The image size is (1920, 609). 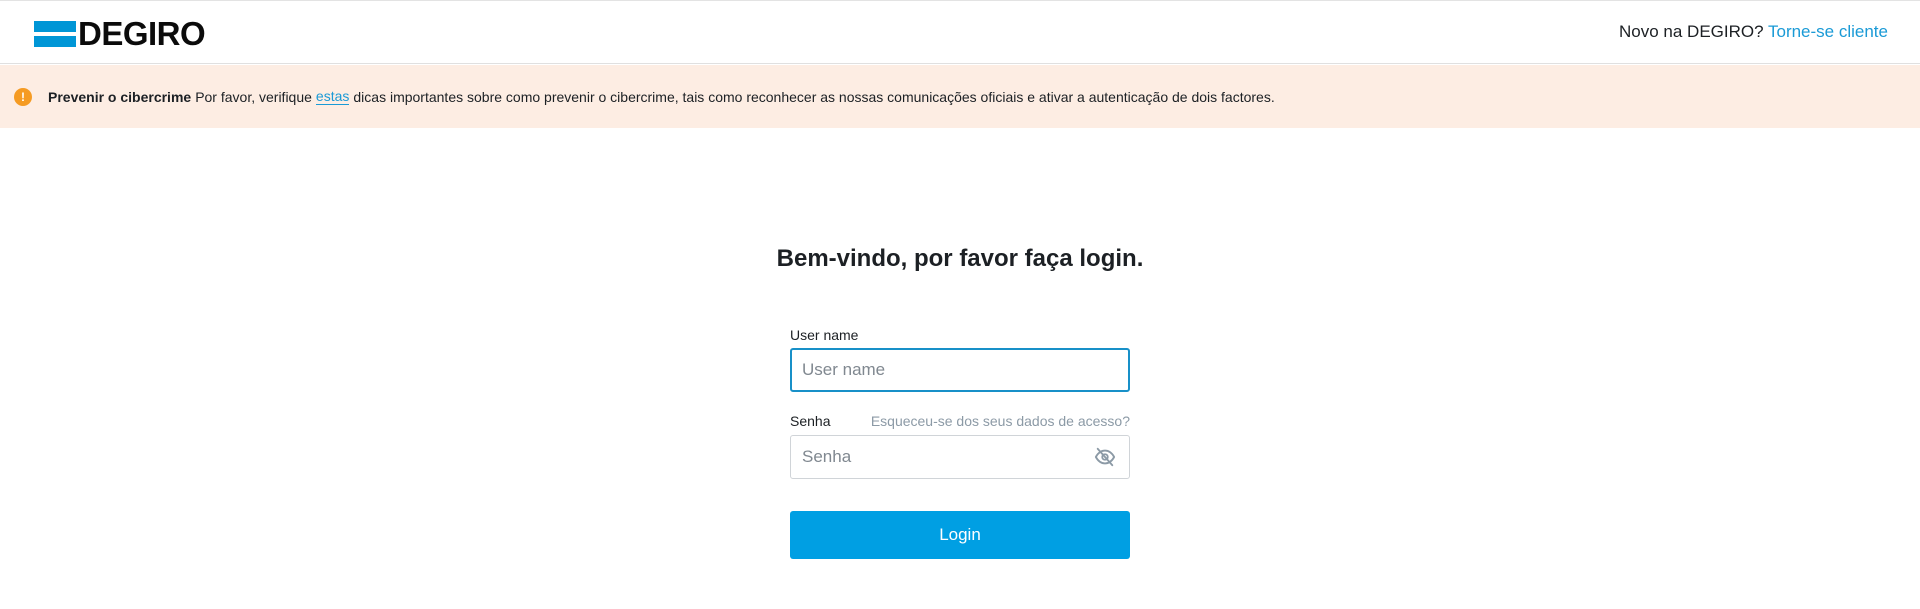 I want to click on logo-text: DEGIRO, so click(x=142, y=33).